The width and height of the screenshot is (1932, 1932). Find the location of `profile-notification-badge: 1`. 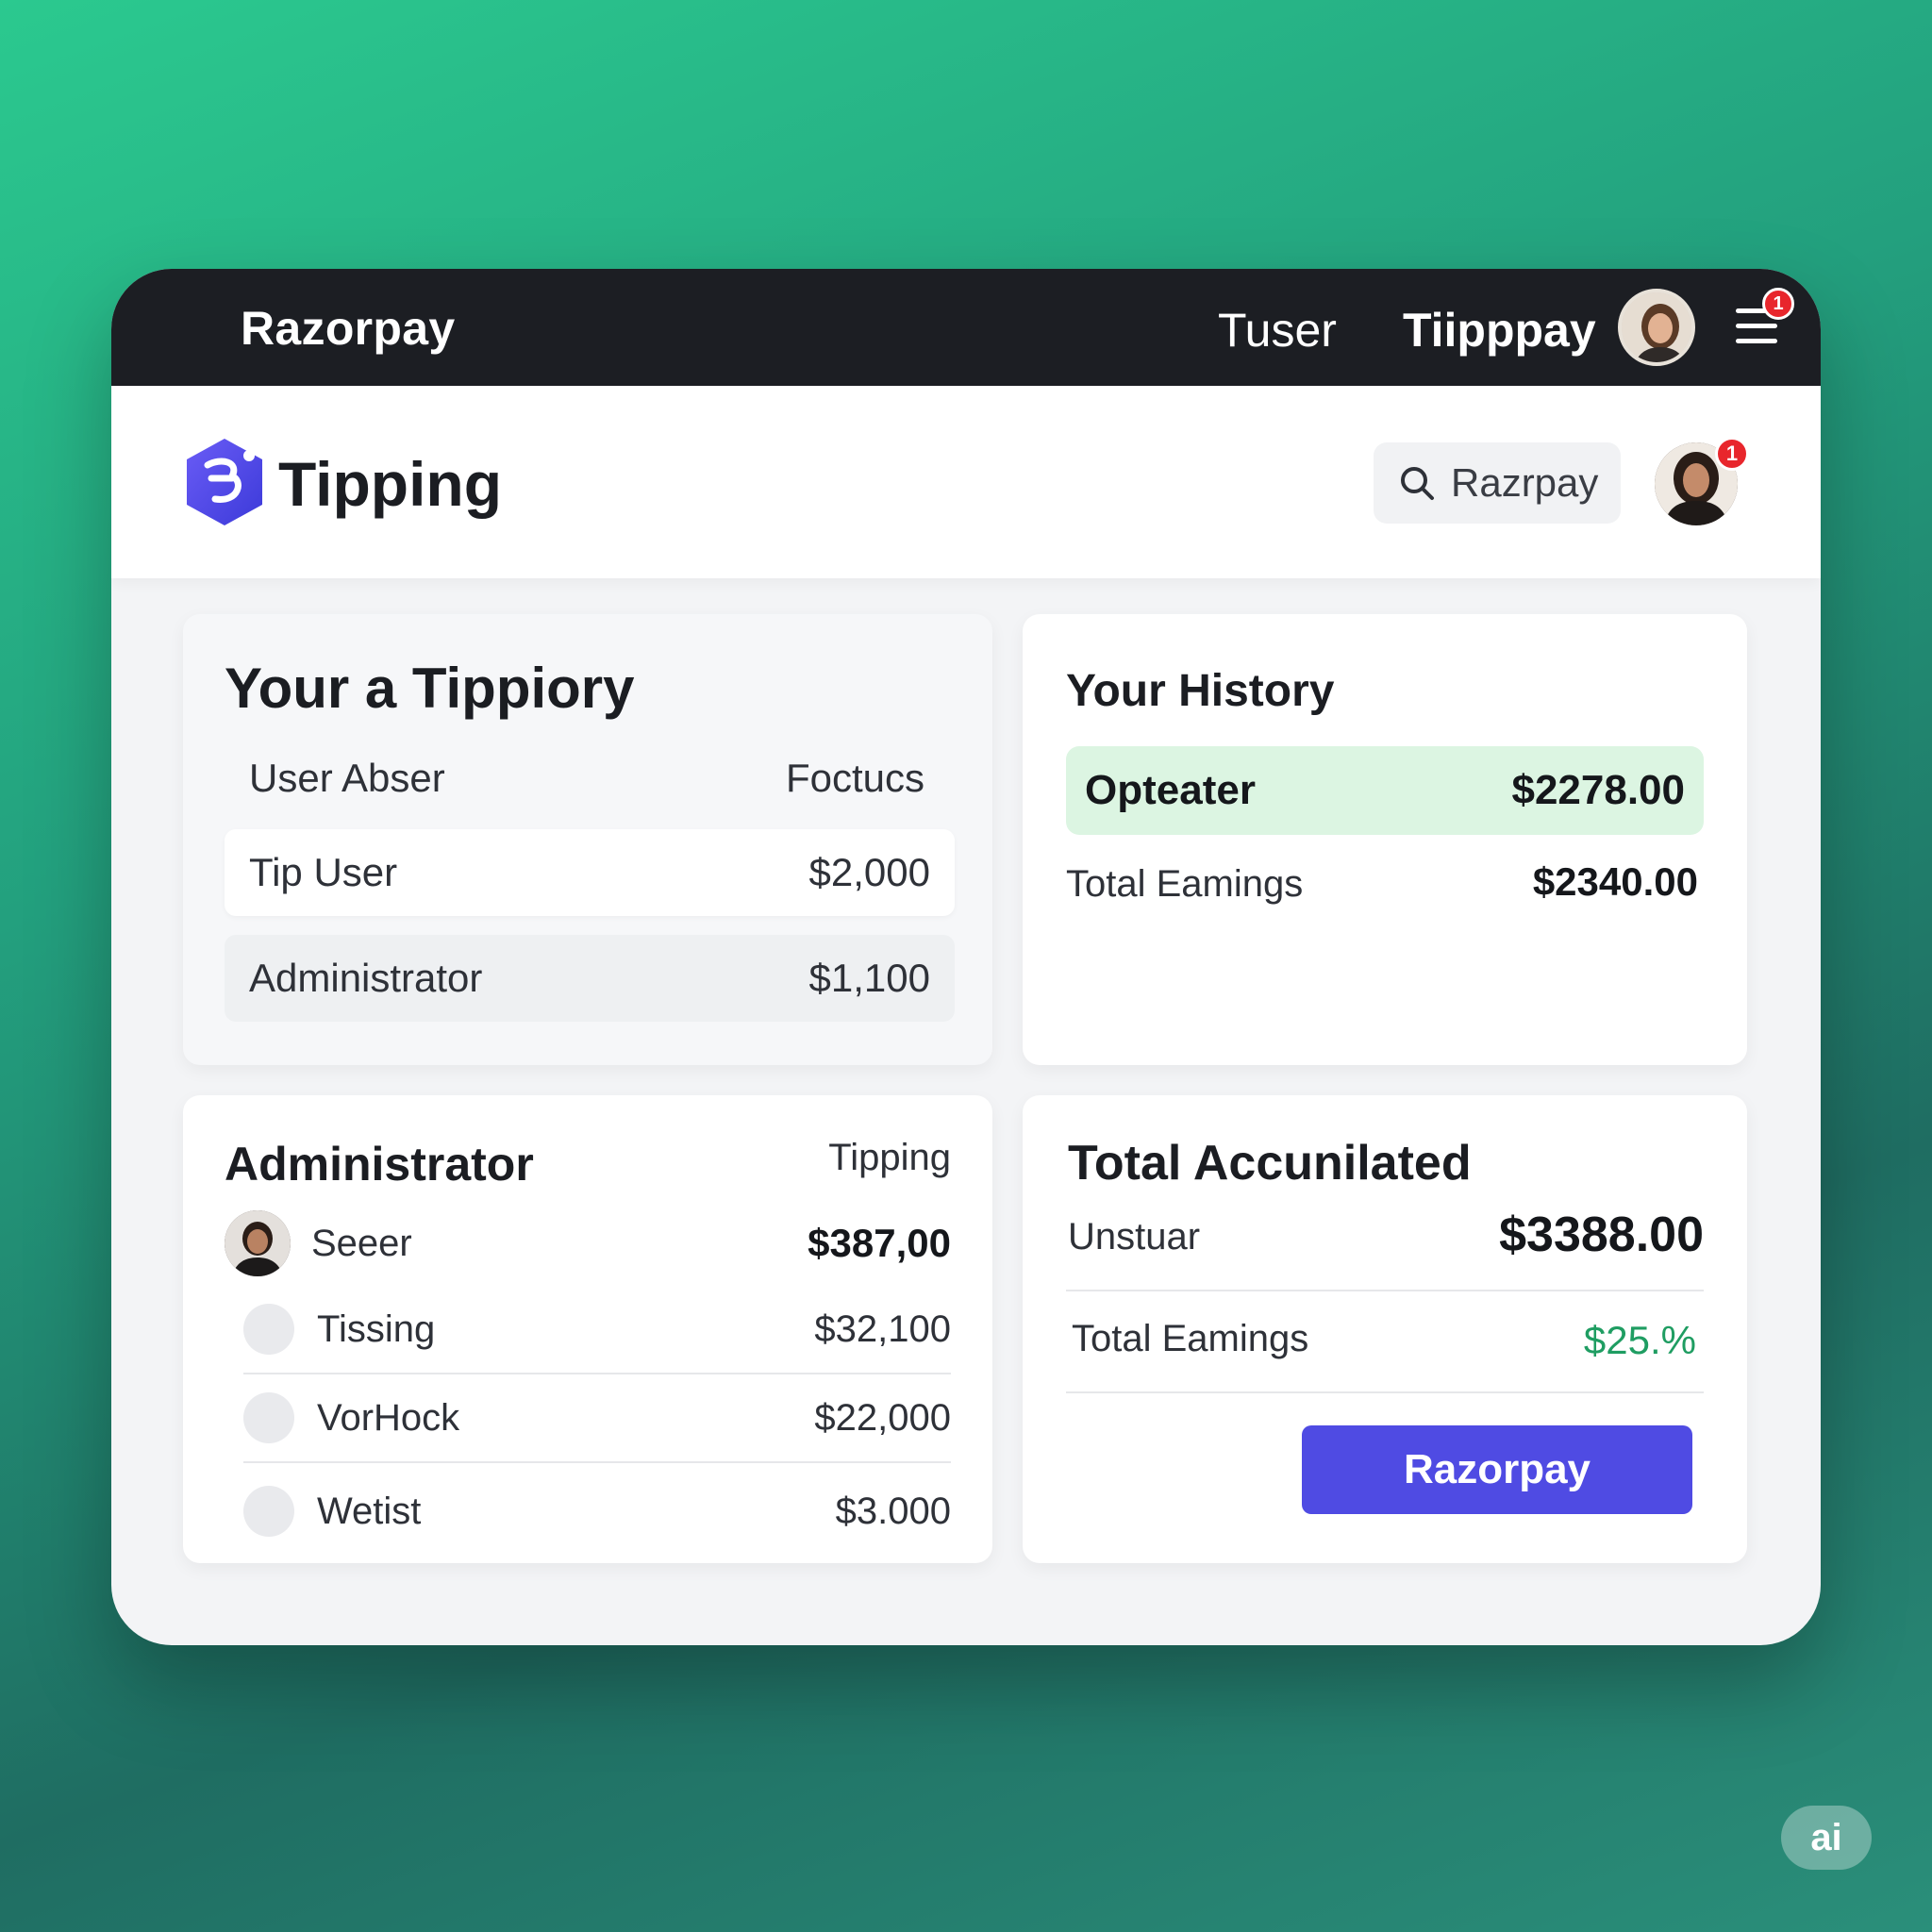

profile-notification-badge: 1 is located at coordinates (1732, 454).